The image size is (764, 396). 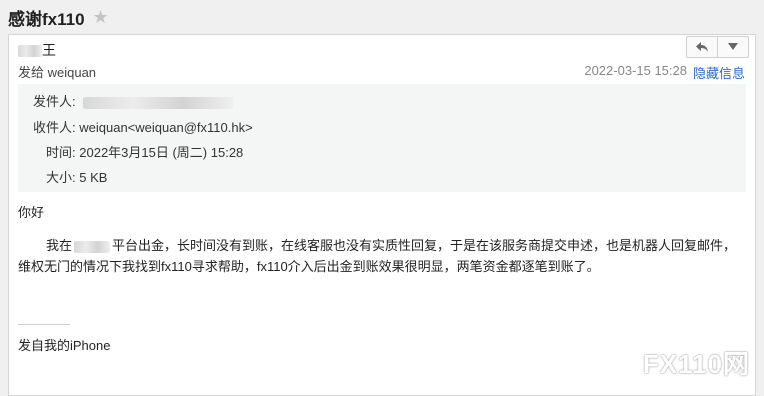 I want to click on size-row: 大小: 5 KB, so click(x=76, y=176).